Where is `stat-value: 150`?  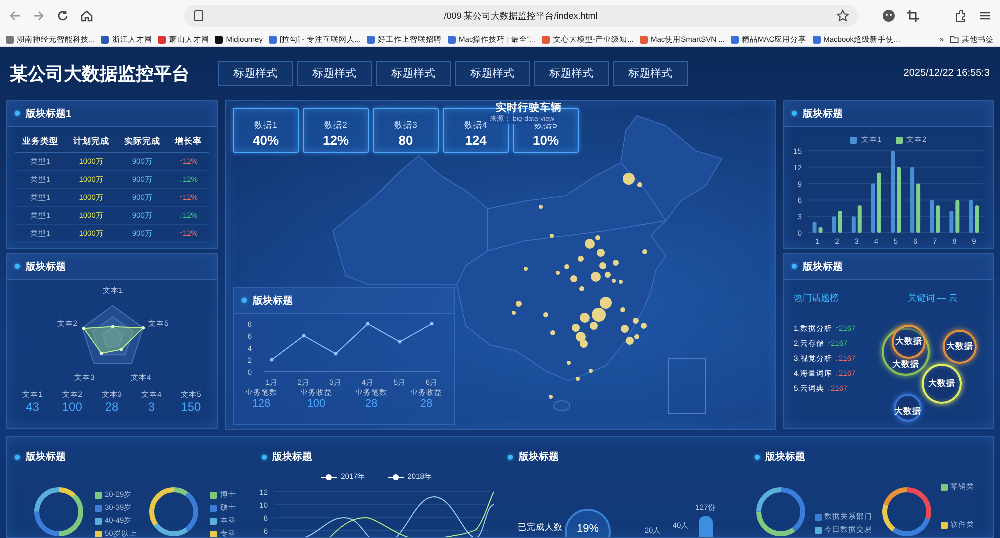 stat-value: 150 is located at coordinates (191, 407).